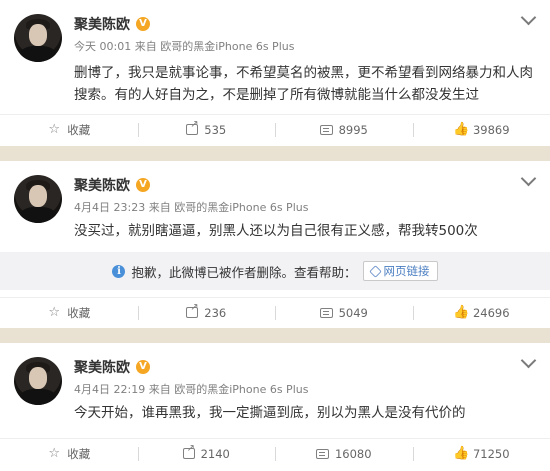  I want to click on web-link-button: 网页链接, so click(400, 271).